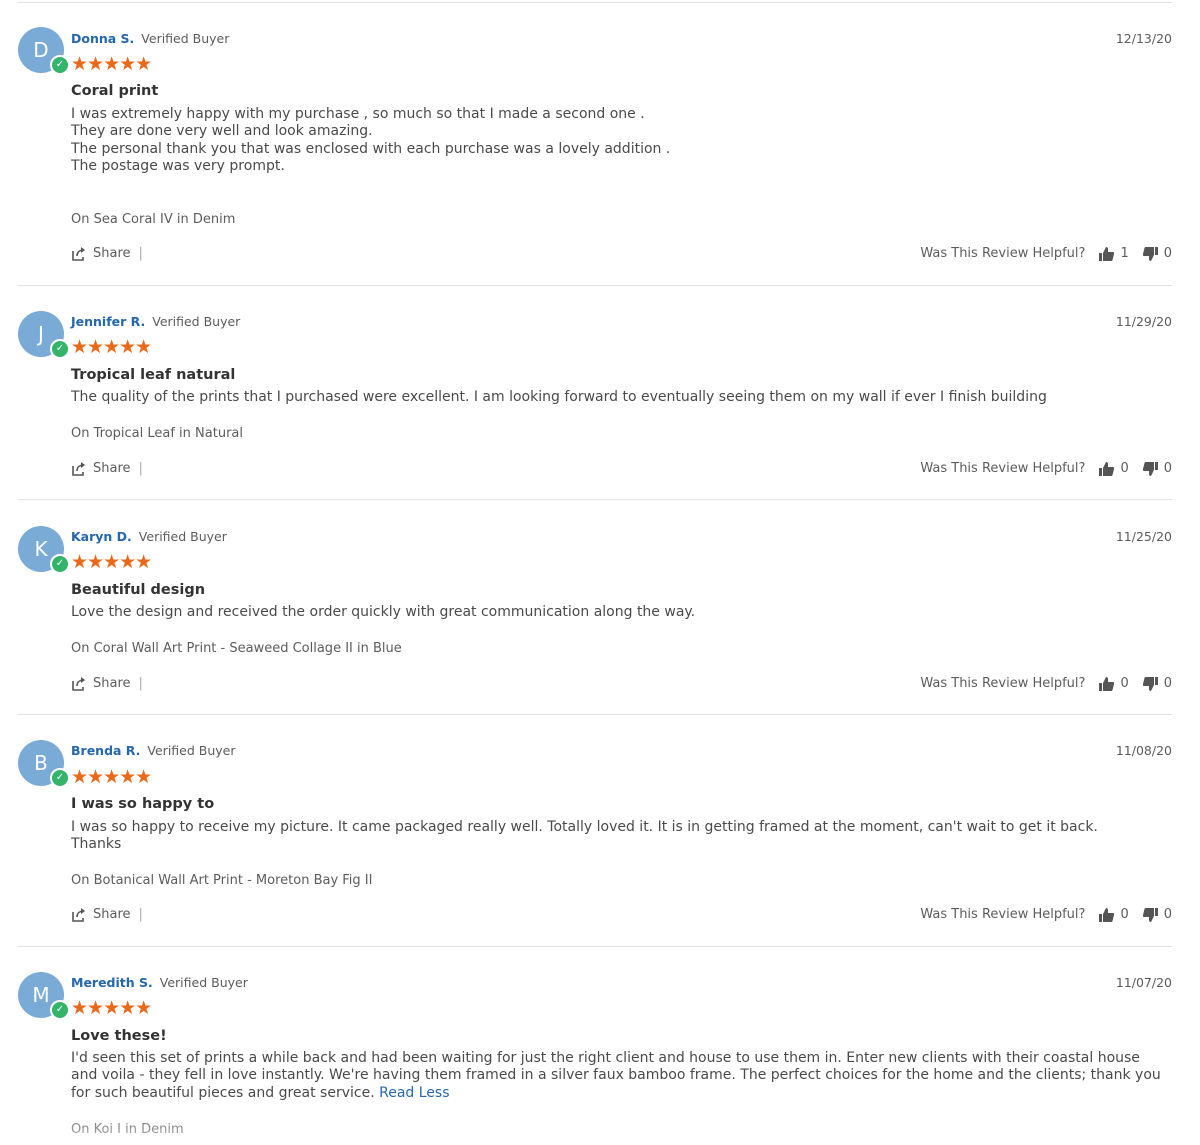 The image size is (1200, 1145). Describe the element at coordinates (1124, 253) in the screenshot. I see `thumbs-up-count: 1` at that location.